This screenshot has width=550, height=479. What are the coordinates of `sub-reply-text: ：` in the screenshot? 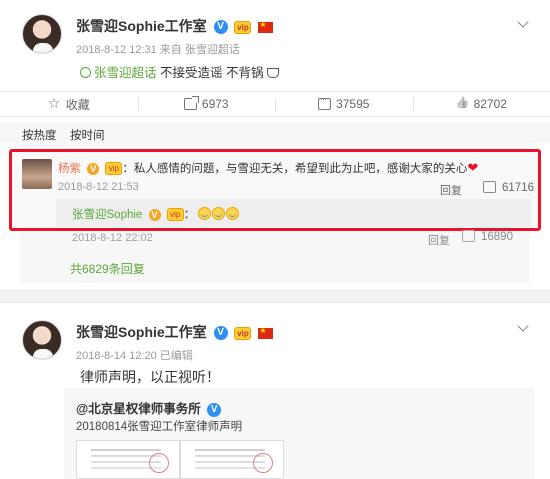 It's located at (189, 215).